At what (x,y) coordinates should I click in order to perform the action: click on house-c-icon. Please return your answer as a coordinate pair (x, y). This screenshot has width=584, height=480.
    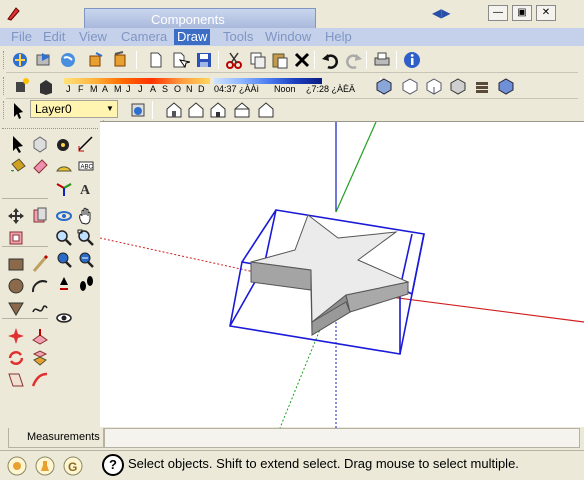
    Looking at the image, I should click on (242, 110).